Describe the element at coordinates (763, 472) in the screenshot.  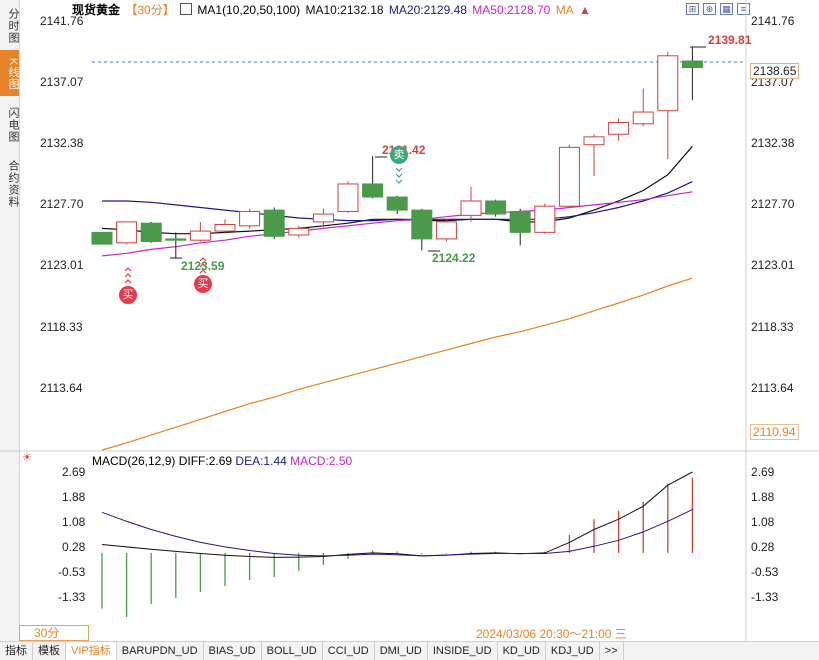
I see `macd-tick-right: 2.69` at that location.